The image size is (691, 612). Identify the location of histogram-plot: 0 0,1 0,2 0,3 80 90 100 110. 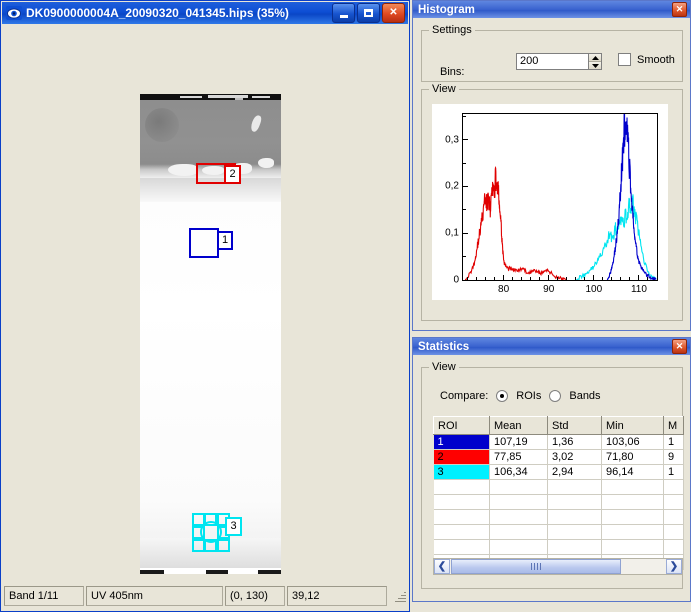
(550, 202).